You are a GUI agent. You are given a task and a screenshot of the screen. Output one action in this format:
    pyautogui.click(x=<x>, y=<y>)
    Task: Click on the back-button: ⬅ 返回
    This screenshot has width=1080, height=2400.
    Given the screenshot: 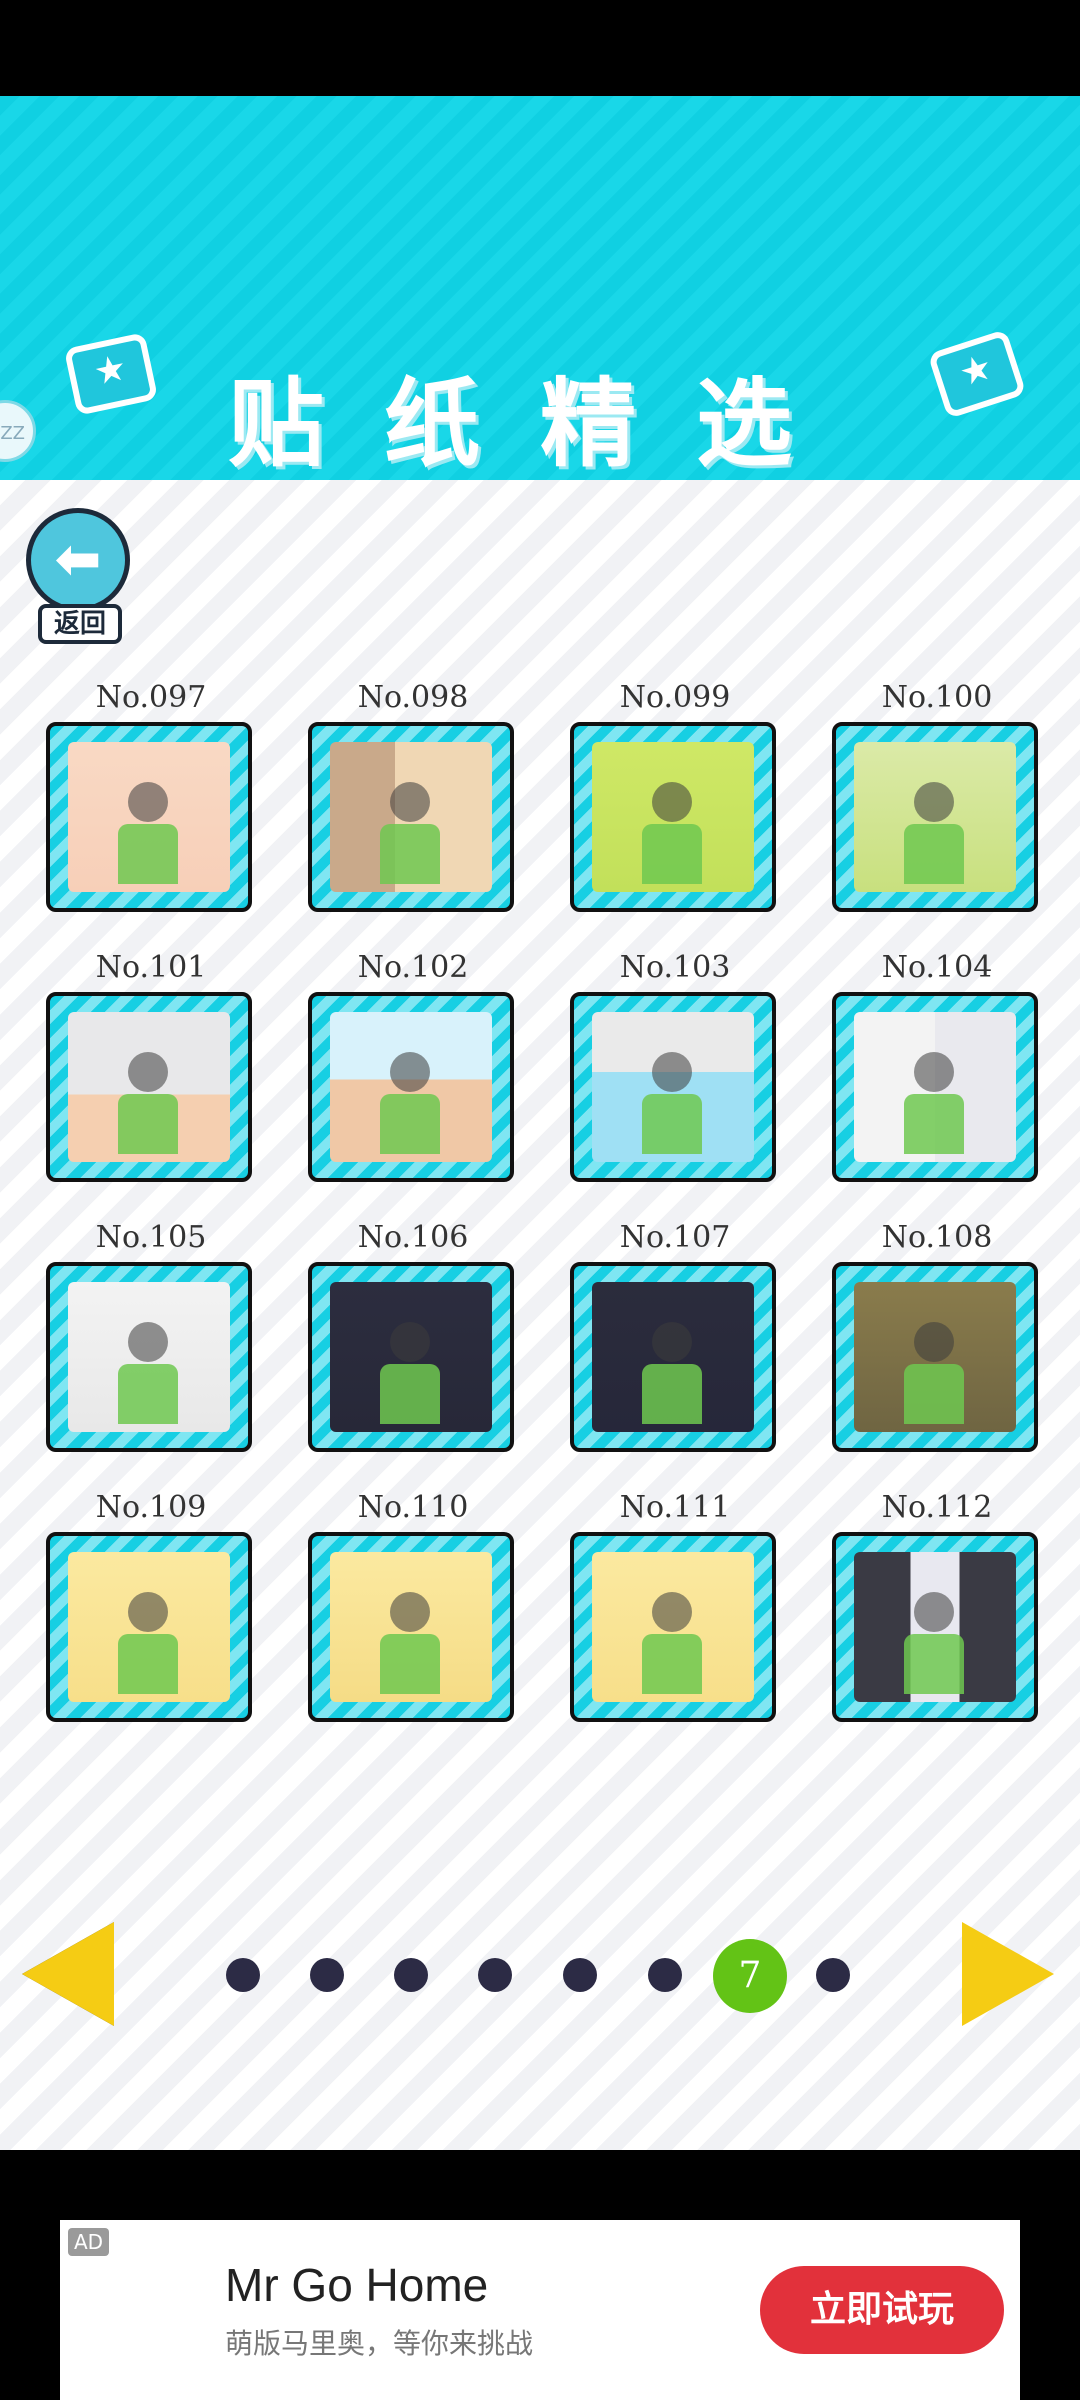 What is the action you would take?
    pyautogui.click(x=81, y=578)
    